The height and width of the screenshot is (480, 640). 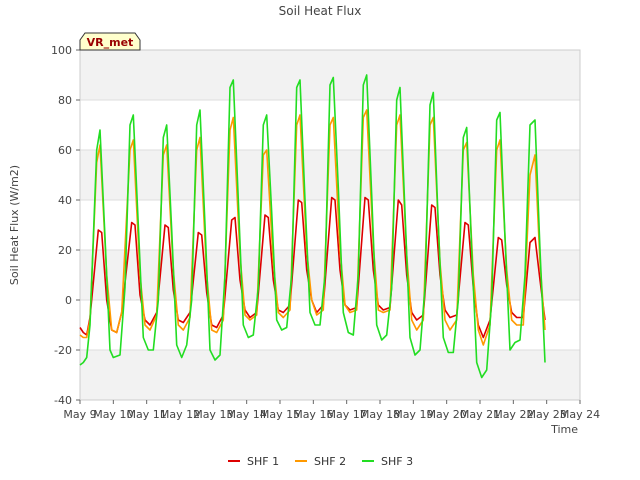 I want to click on y-tick-label: 40, so click(x=65, y=200).